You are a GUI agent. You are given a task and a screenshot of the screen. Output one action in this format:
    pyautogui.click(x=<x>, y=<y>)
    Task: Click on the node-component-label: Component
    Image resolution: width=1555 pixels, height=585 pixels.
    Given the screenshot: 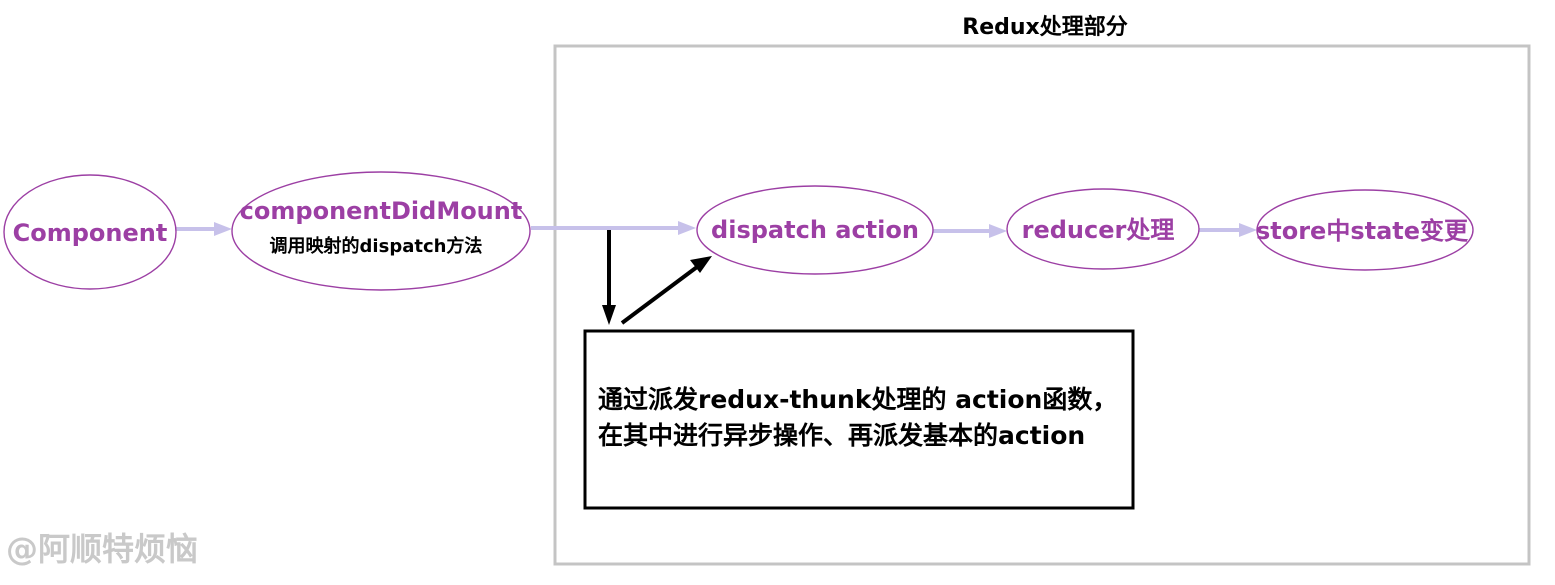 What is the action you would take?
    pyautogui.click(x=90, y=233)
    